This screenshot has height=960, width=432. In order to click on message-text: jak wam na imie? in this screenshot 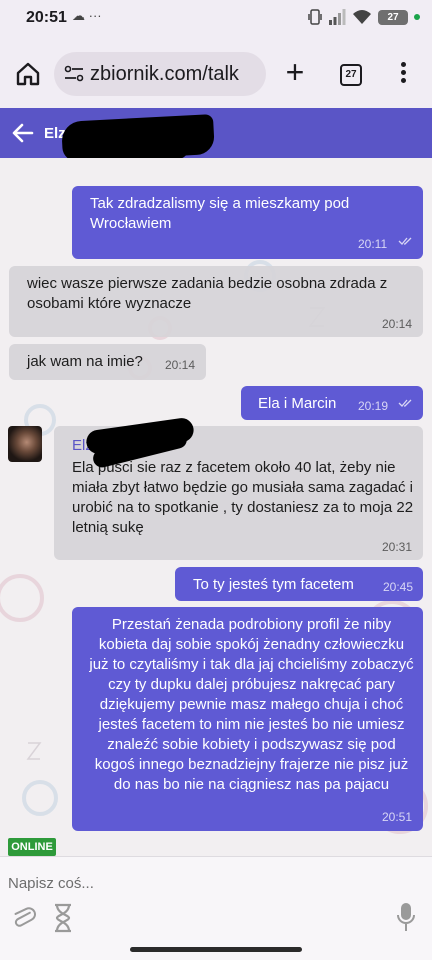, I will do `click(85, 361)`.